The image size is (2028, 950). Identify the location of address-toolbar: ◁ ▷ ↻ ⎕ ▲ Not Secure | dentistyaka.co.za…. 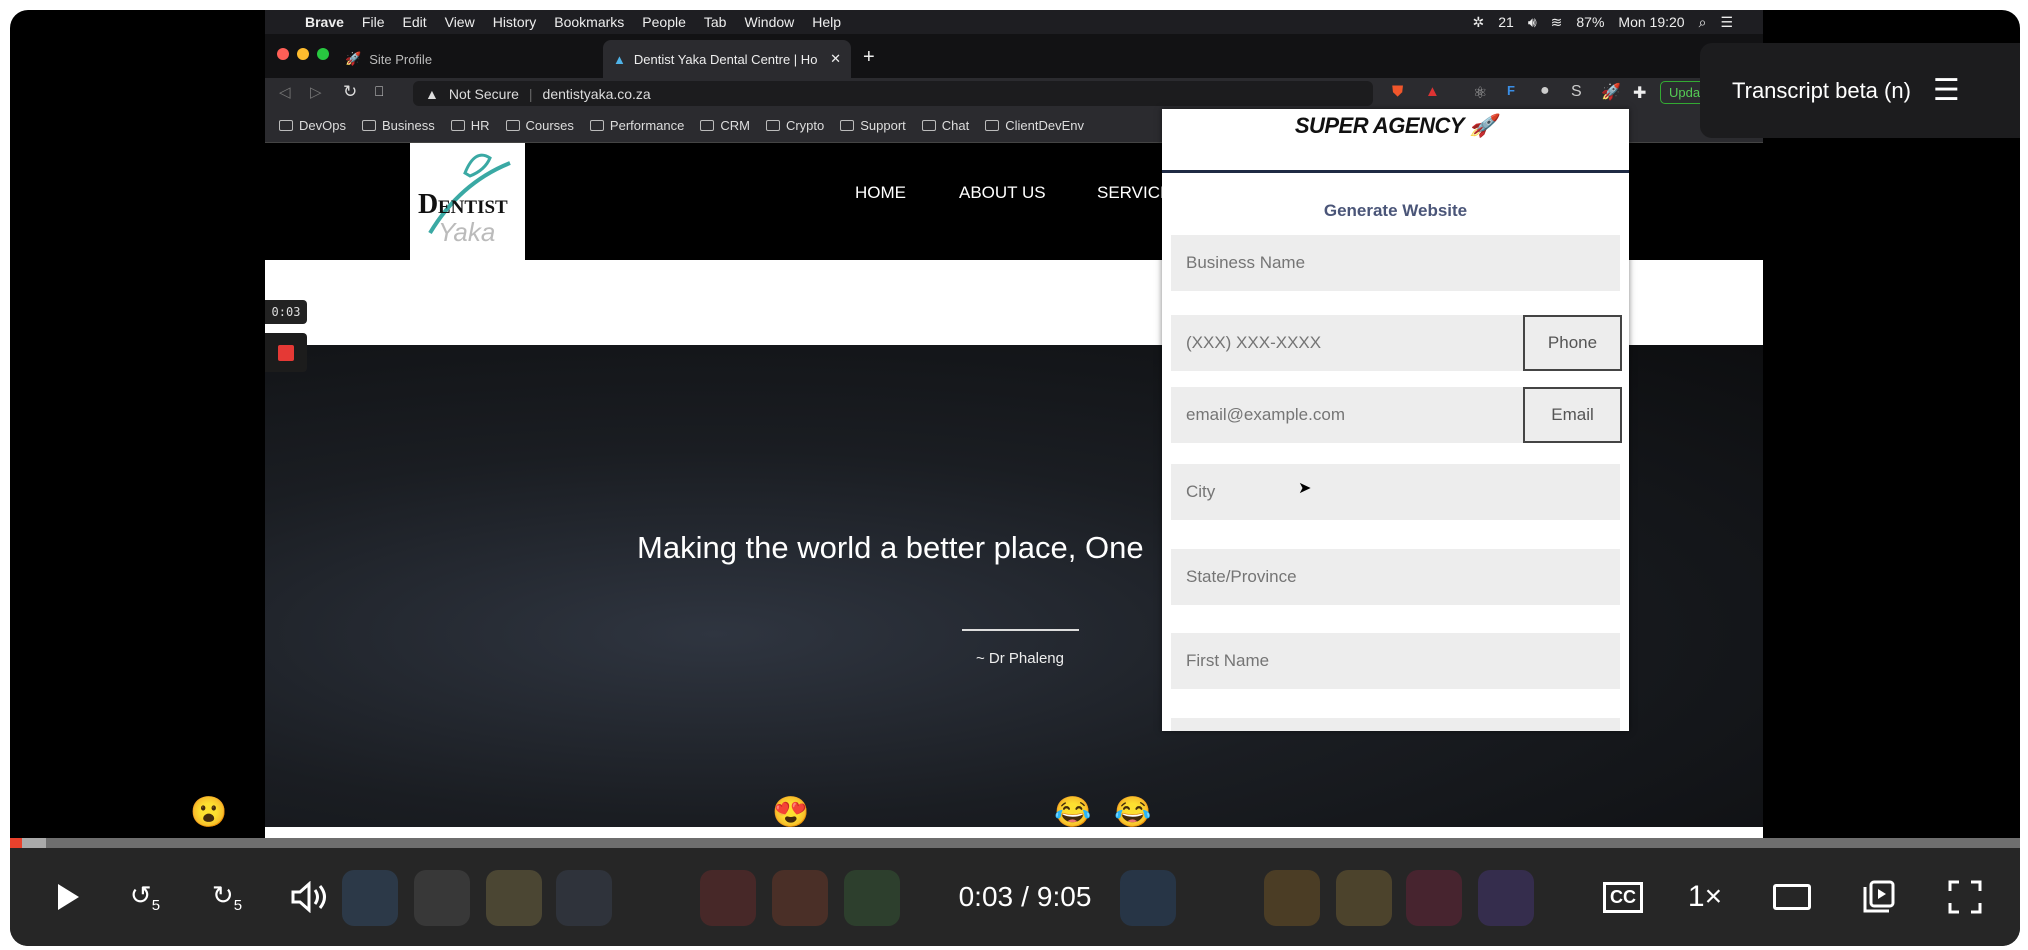
(1014, 93).